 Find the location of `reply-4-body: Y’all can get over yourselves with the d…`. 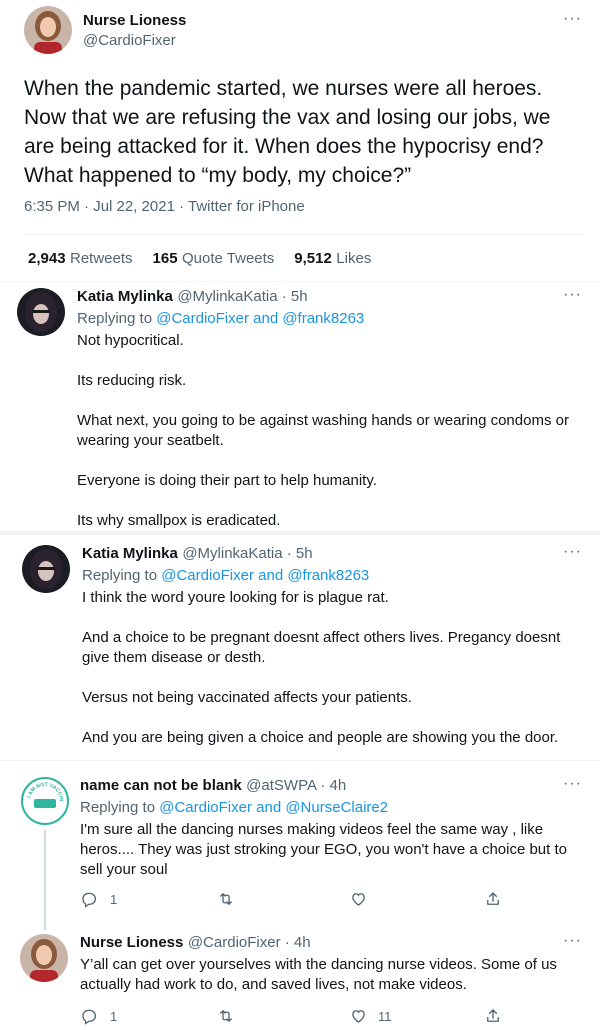

reply-4-body: Y’all can get over yourselves with the d… is located at coordinates (336, 975).